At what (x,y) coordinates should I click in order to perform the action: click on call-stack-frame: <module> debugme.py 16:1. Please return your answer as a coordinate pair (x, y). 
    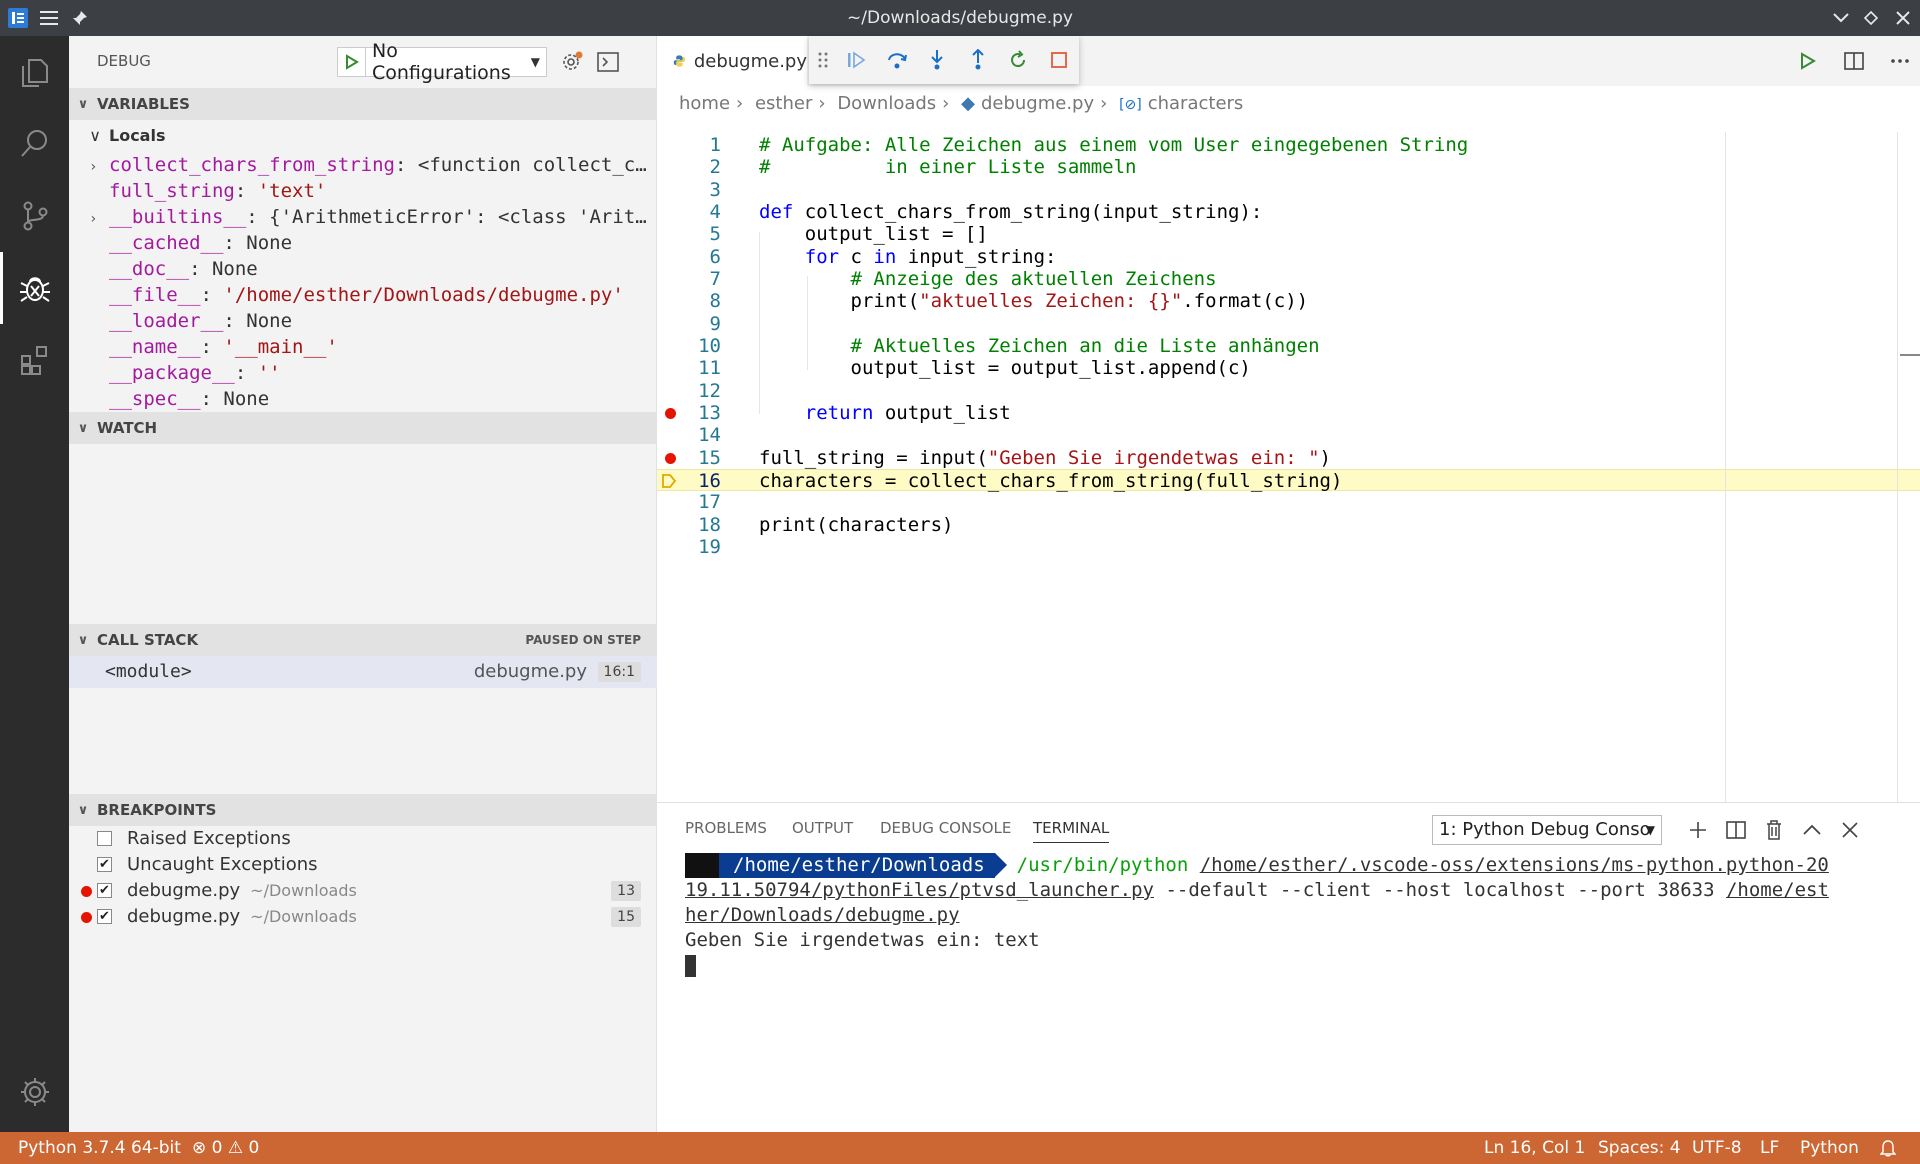
    Looking at the image, I should click on (363, 672).